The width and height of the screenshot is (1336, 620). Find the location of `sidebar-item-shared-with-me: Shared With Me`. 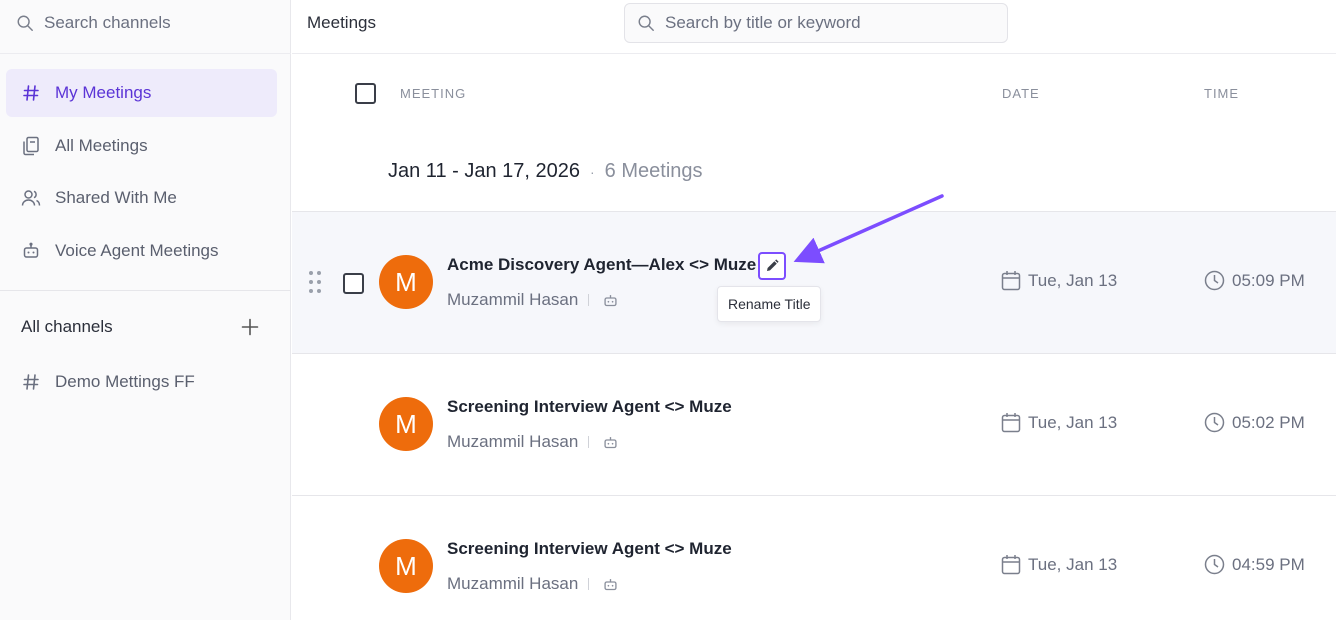

sidebar-item-shared-with-me: Shared With Me is located at coordinates (141, 198).